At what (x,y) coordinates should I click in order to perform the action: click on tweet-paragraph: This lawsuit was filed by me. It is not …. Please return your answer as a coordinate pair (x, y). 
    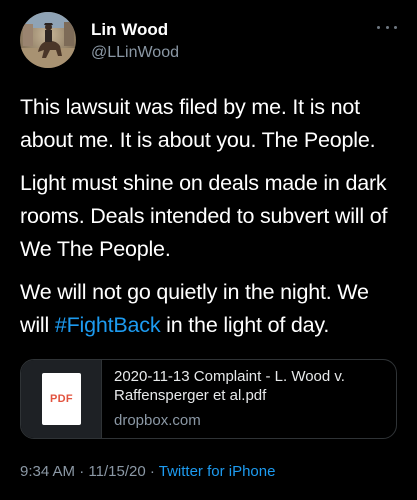
    Looking at the image, I should click on (198, 123).